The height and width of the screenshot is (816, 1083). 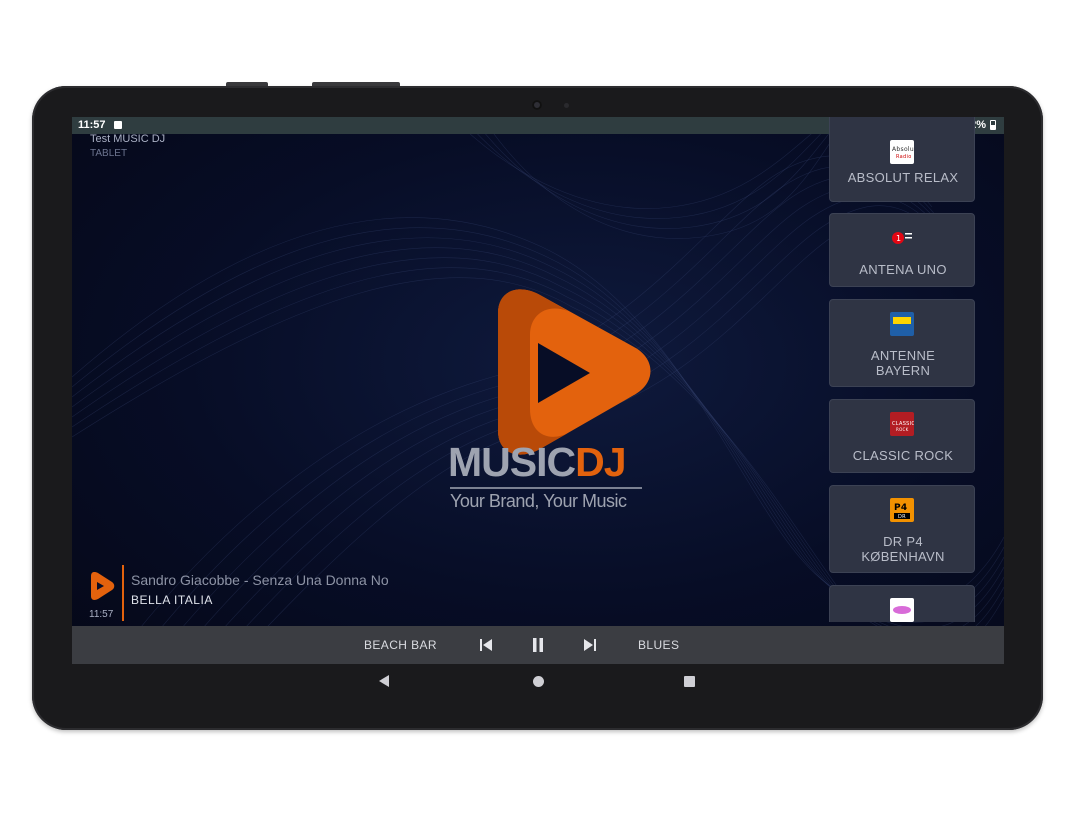 I want to click on svg-text: P4, so click(x=900, y=508).